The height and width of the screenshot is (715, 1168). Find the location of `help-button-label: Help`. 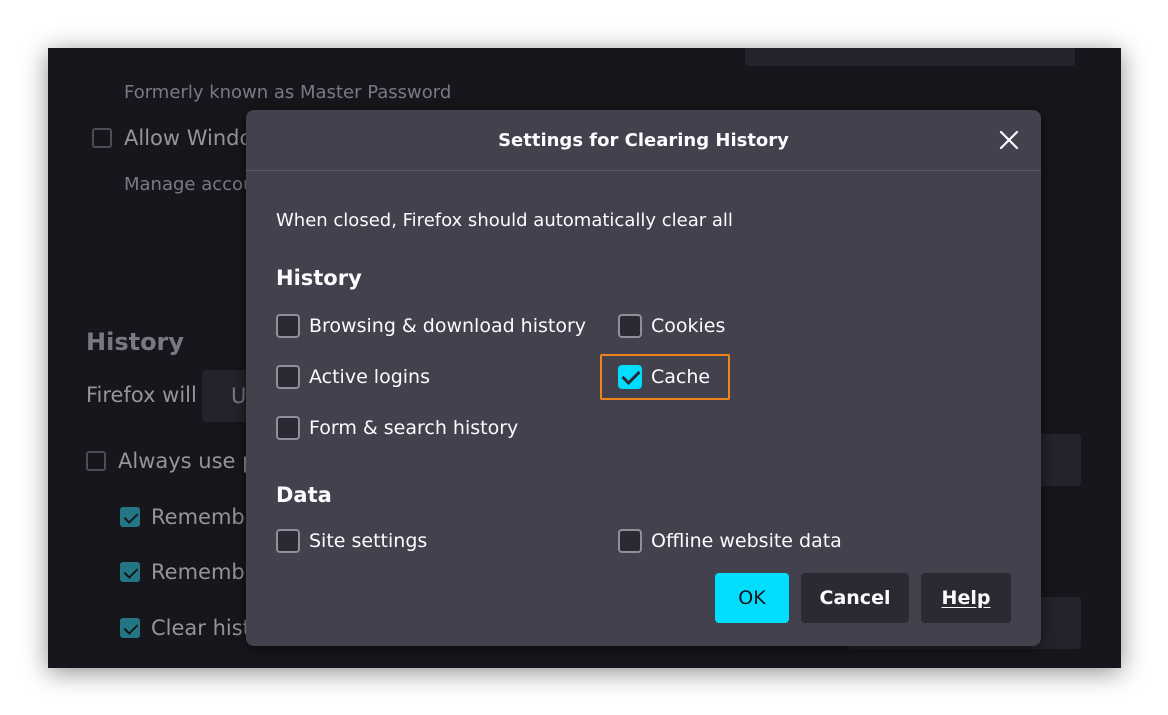

help-button-label: Help is located at coordinates (966, 598).